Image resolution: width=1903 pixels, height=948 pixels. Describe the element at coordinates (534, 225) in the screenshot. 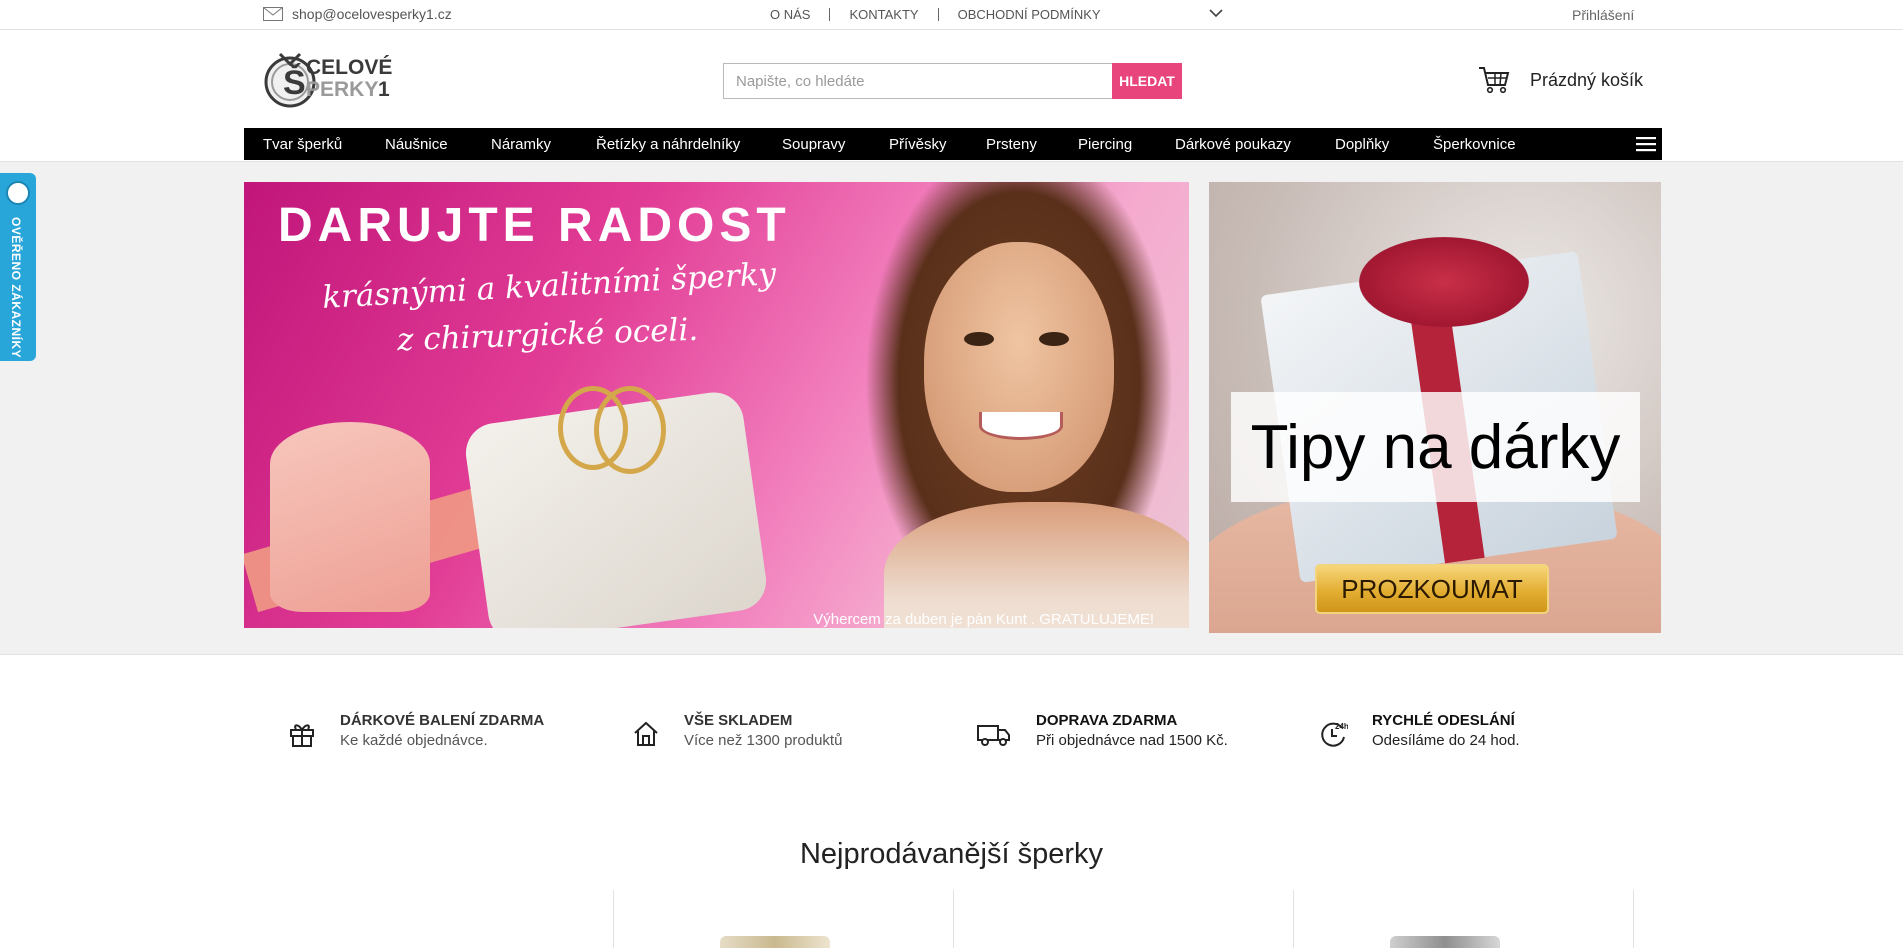

I see `banner-title: DARUJTE RADOST` at that location.